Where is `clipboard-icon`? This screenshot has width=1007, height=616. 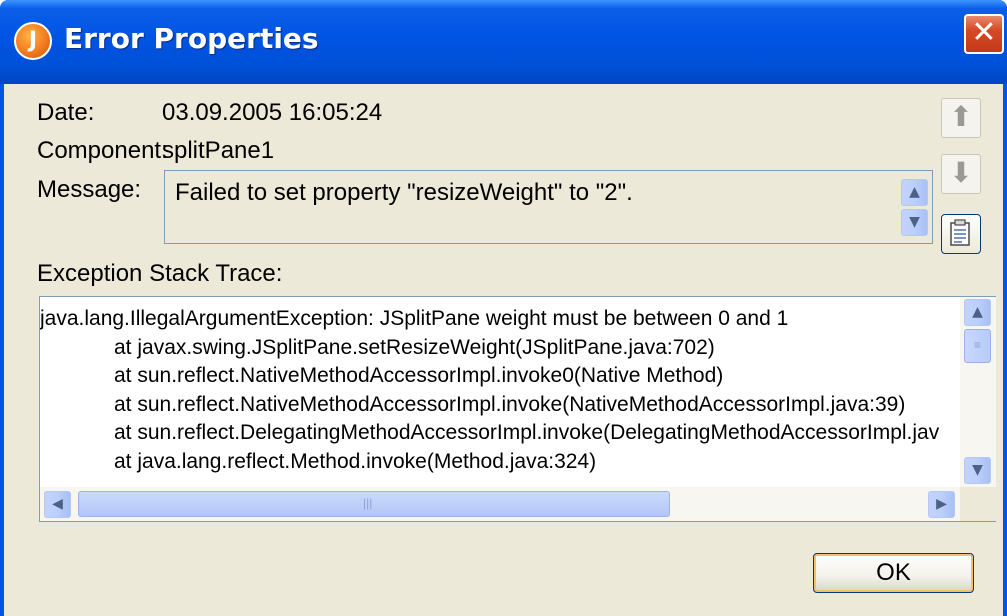
clipboard-icon is located at coordinates (960, 232).